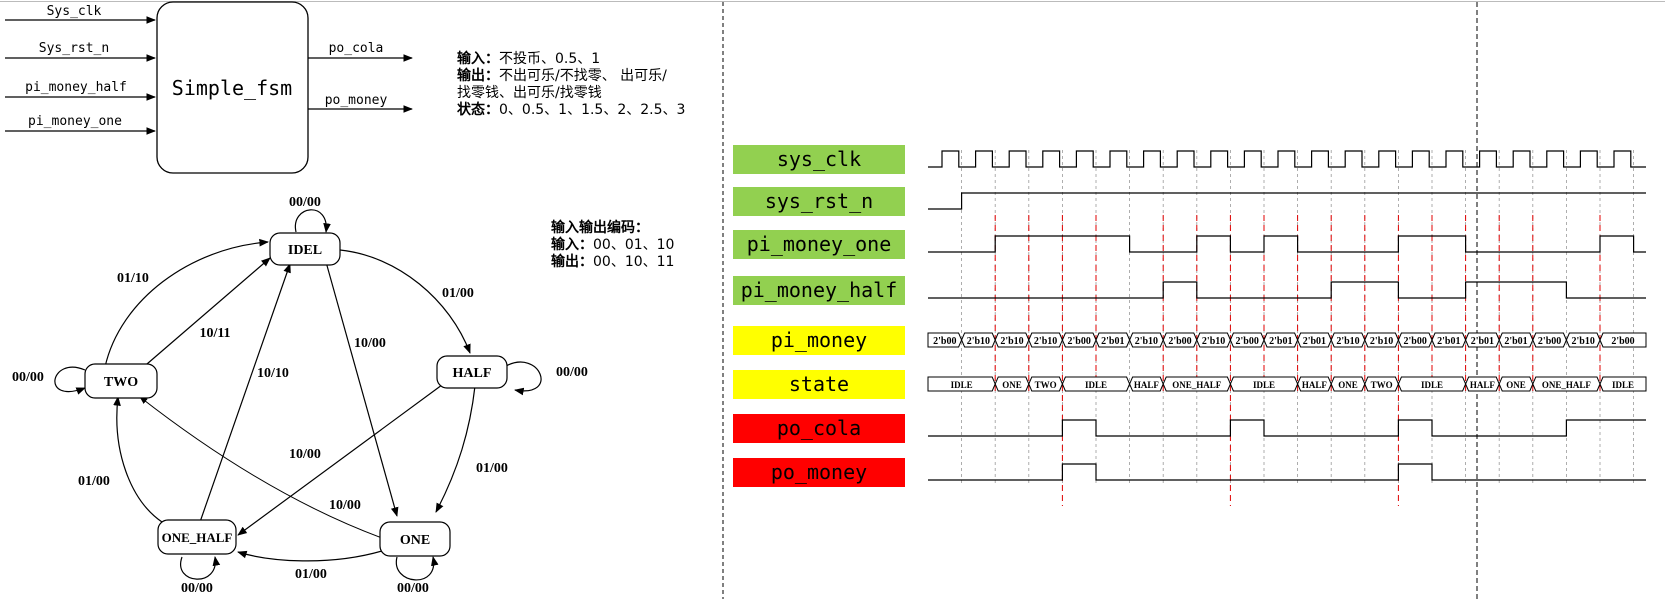  What do you see at coordinates (478, 59) in the screenshot?
I see `spec-input-label: 输入：` at bounding box center [478, 59].